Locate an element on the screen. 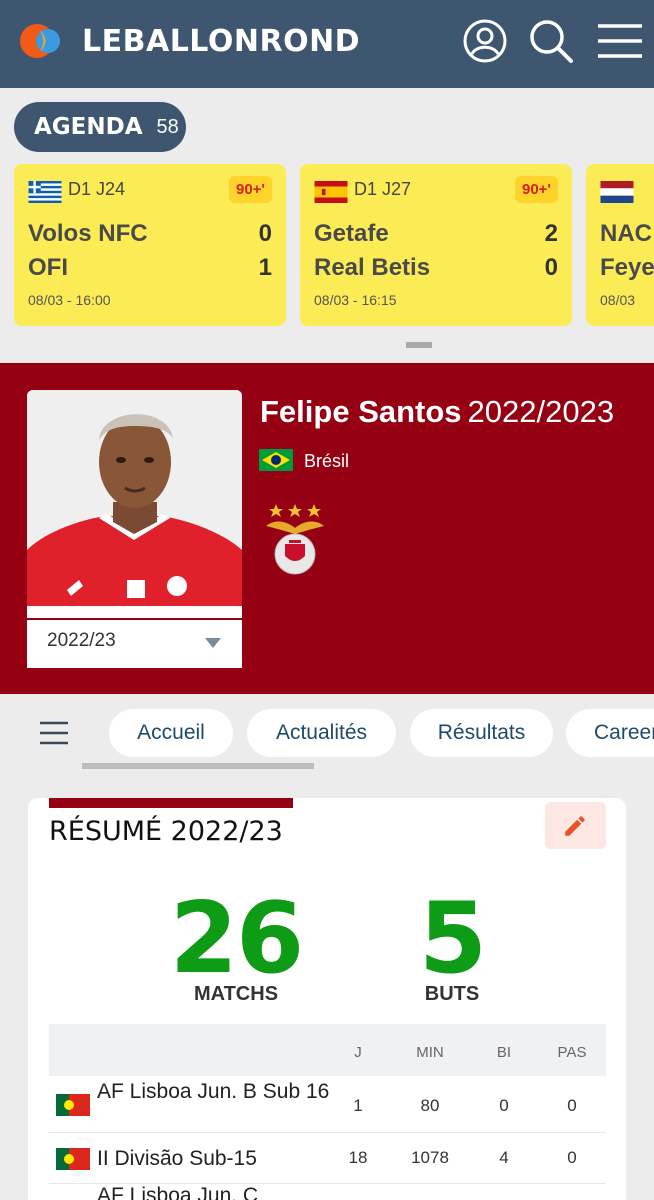 Image resolution: width=654 pixels, height=1200 pixels. tab-scroll-indicator is located at coordinates (198, 766).